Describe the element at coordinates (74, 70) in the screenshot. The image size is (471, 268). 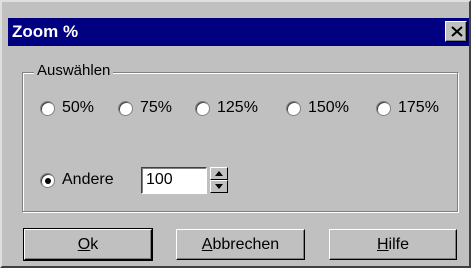
I see `group-label: Auswählen` at that location.